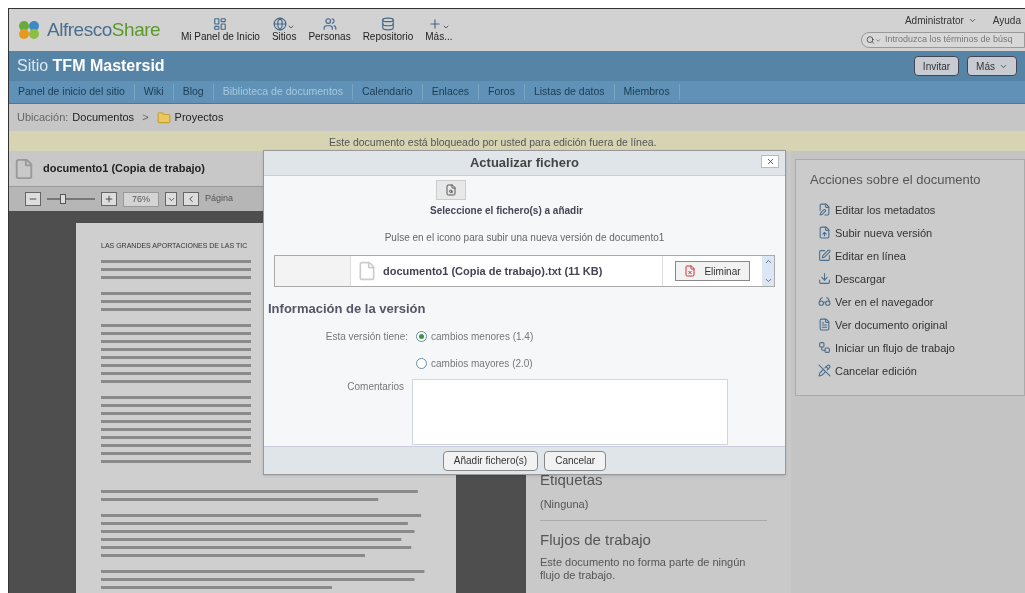 The height and width of the screenshot is (593, 1025). I want to click on section-heading: Flujos de trabajo, so click(596, 540).